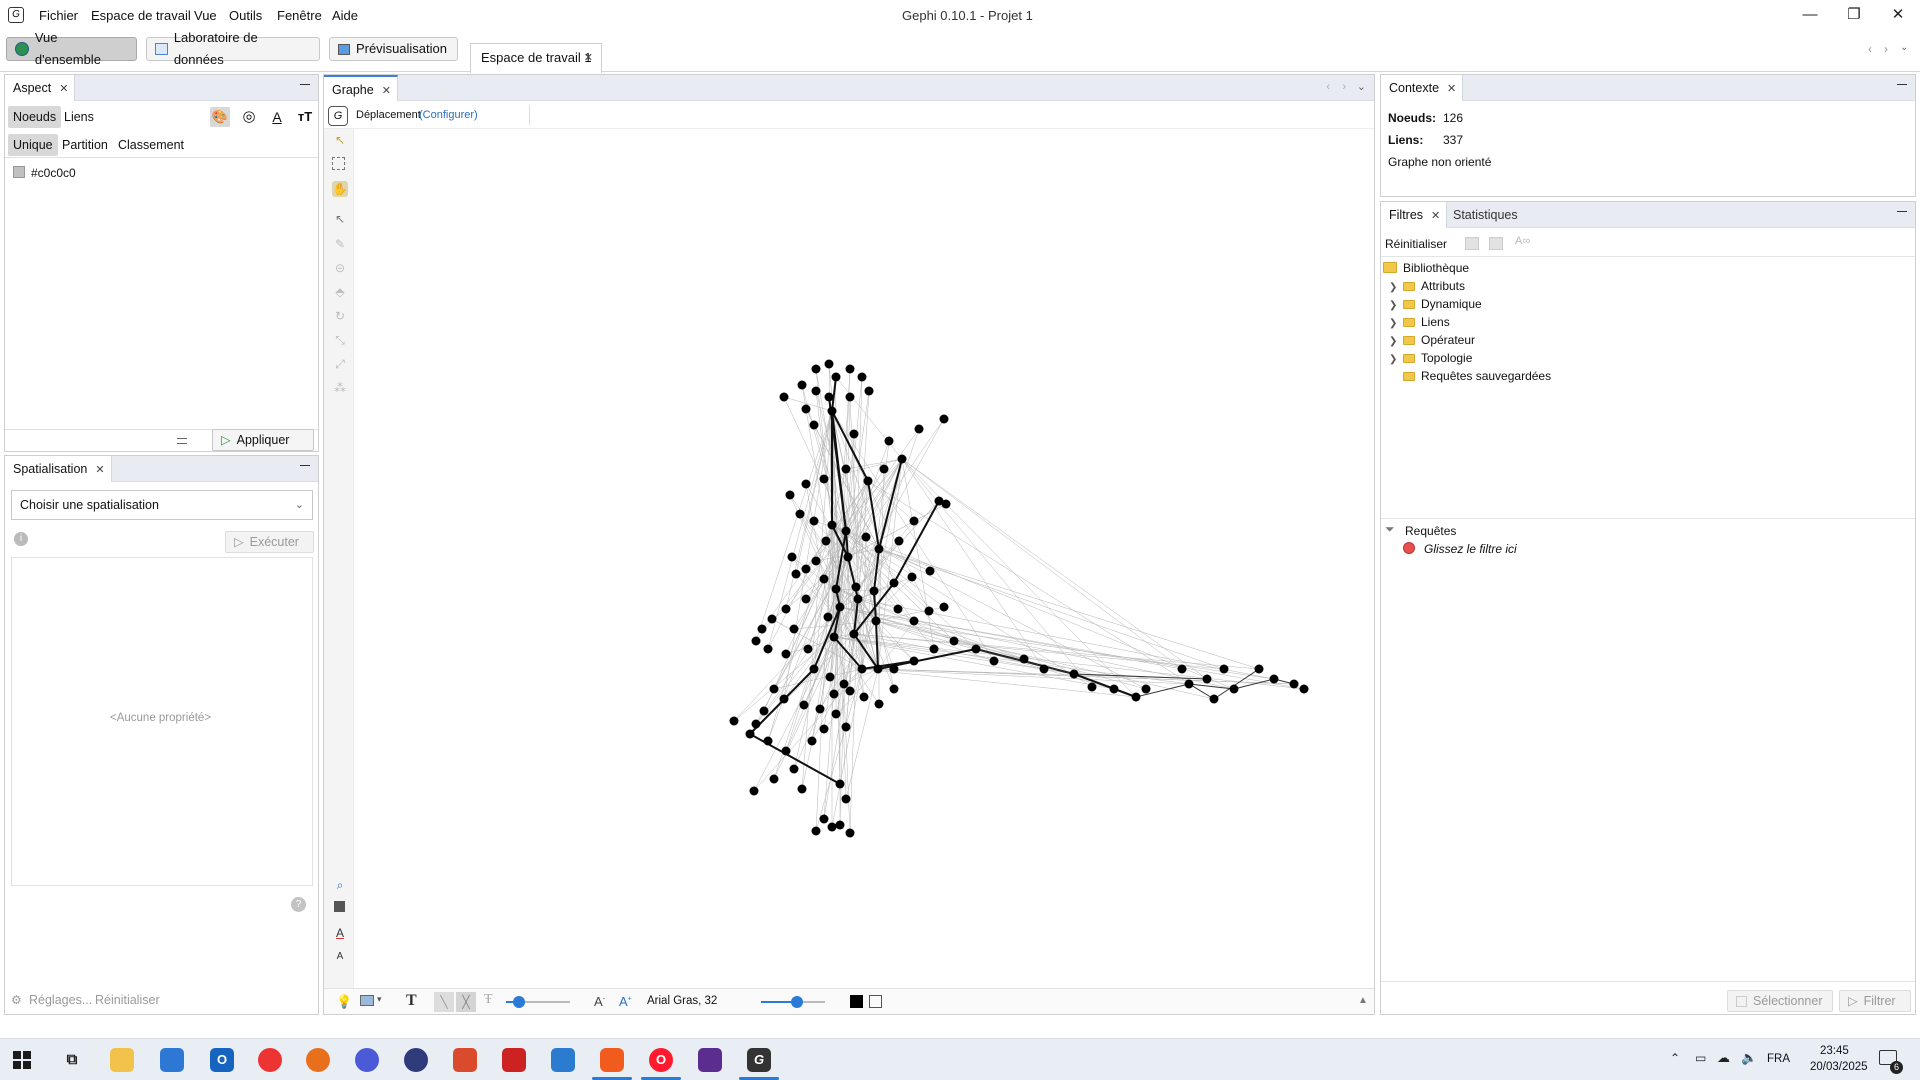 This screenshot has height=1080, width=1920. What do you see at coordinates (1422, 88) in the screenshot?
I see `tab-contexte: Contexte ✕` at bounding box center [1422, 88].